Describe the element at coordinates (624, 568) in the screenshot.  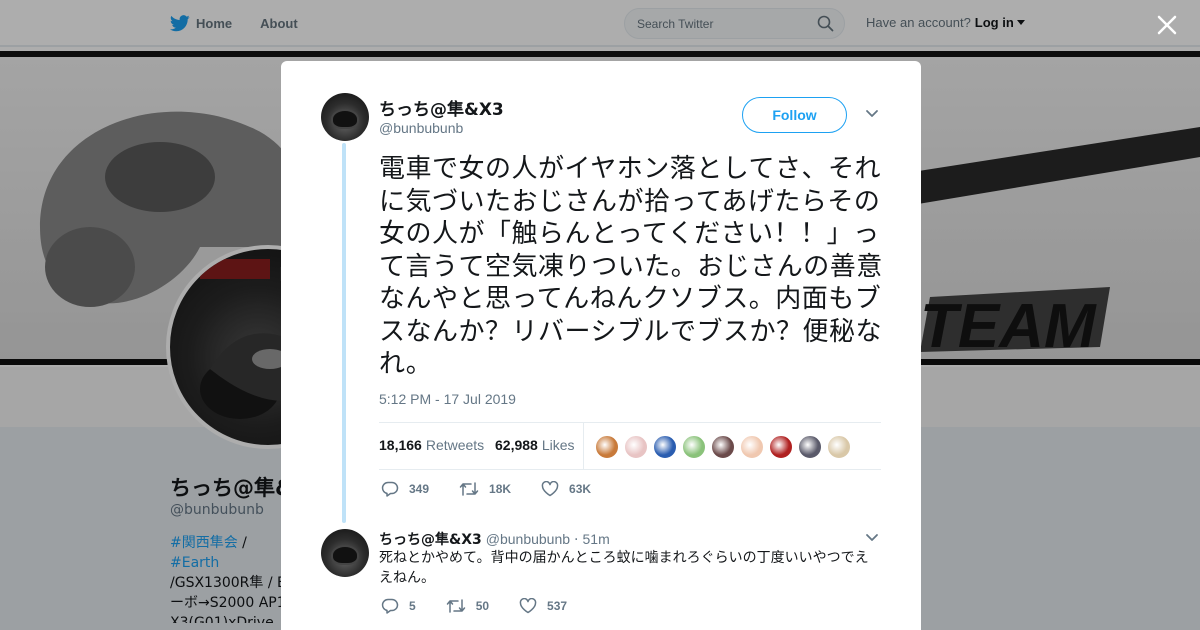
I see `reply-text: 死ねとかやめて。背中の届かんところ蚊に噛まれろぐらいの丁度いいやつでええねん。` at that location.